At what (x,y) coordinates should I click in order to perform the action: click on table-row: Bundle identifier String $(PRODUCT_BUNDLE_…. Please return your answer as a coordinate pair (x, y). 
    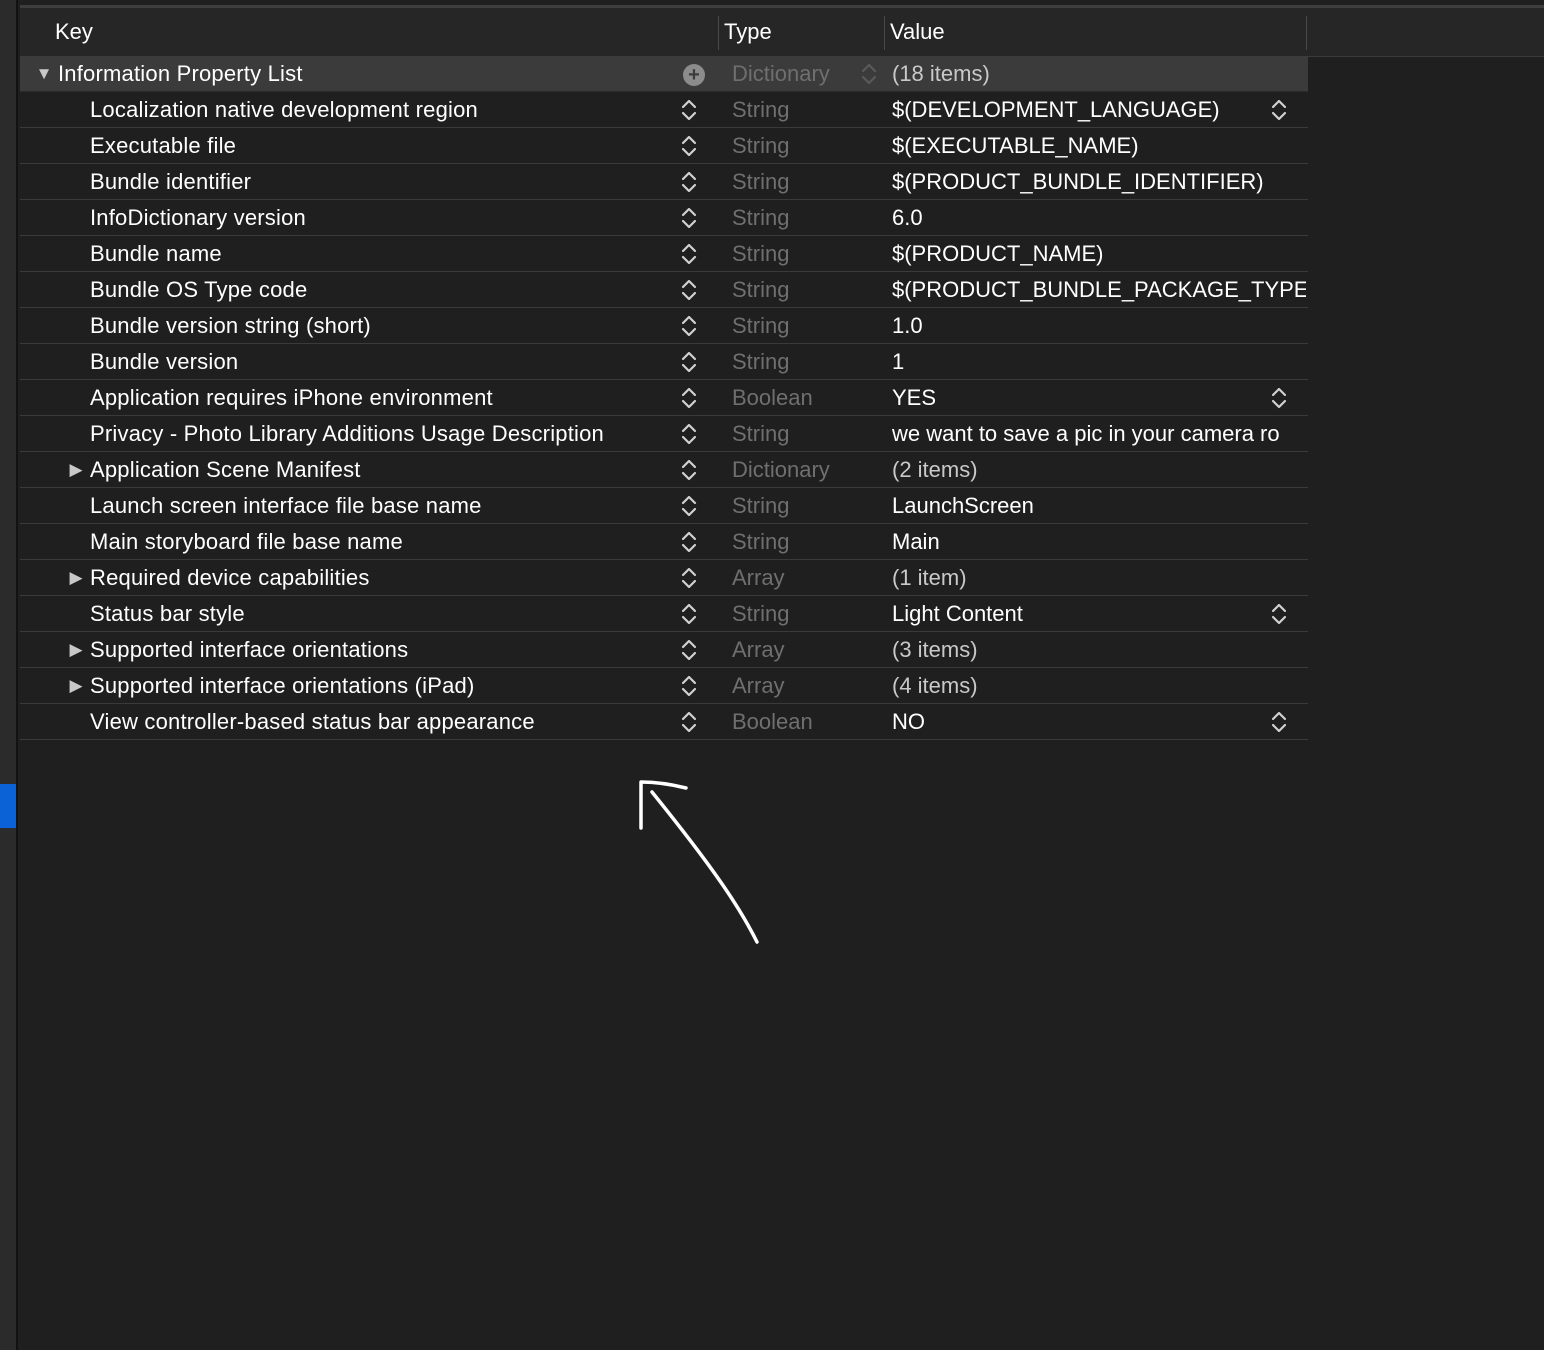
    Looking at the image, I should click on (664, 182).